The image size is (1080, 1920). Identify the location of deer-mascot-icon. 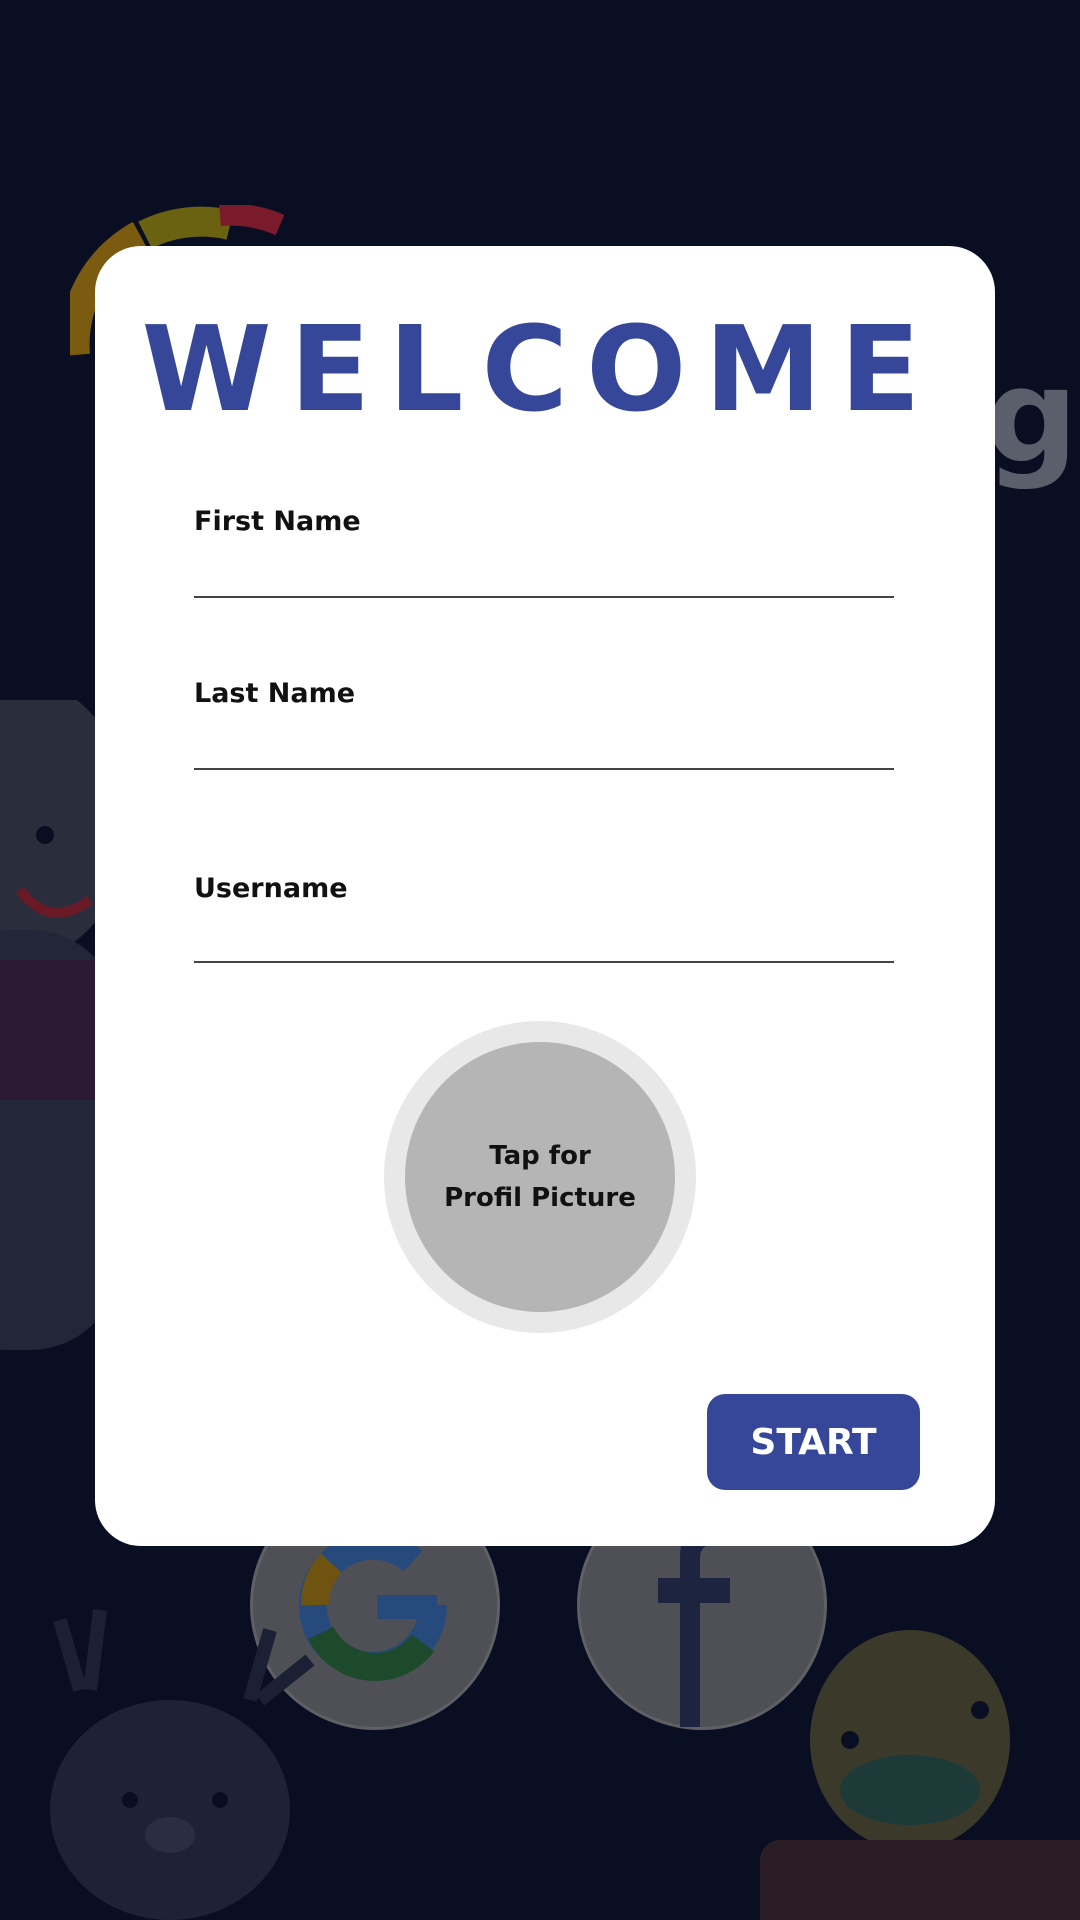
(182, 1764).